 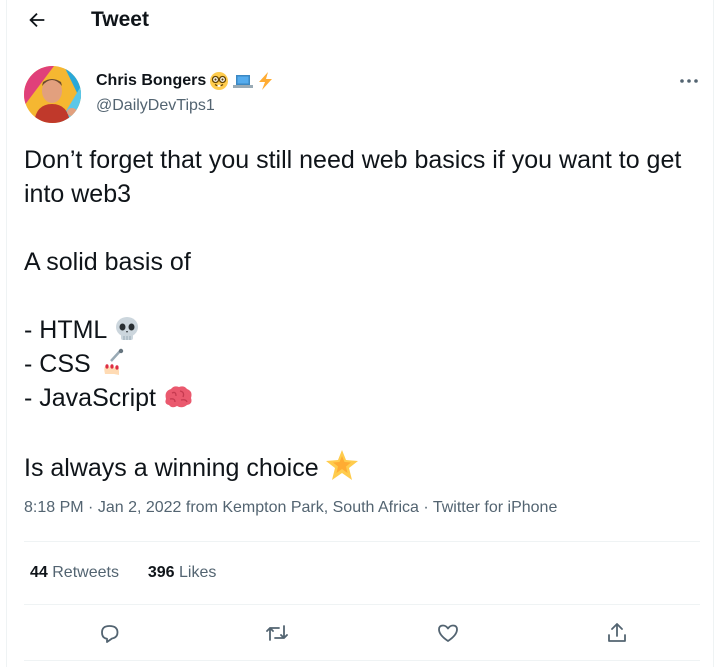 I want to click on likes-count: 396, so click(x=161, y=572).